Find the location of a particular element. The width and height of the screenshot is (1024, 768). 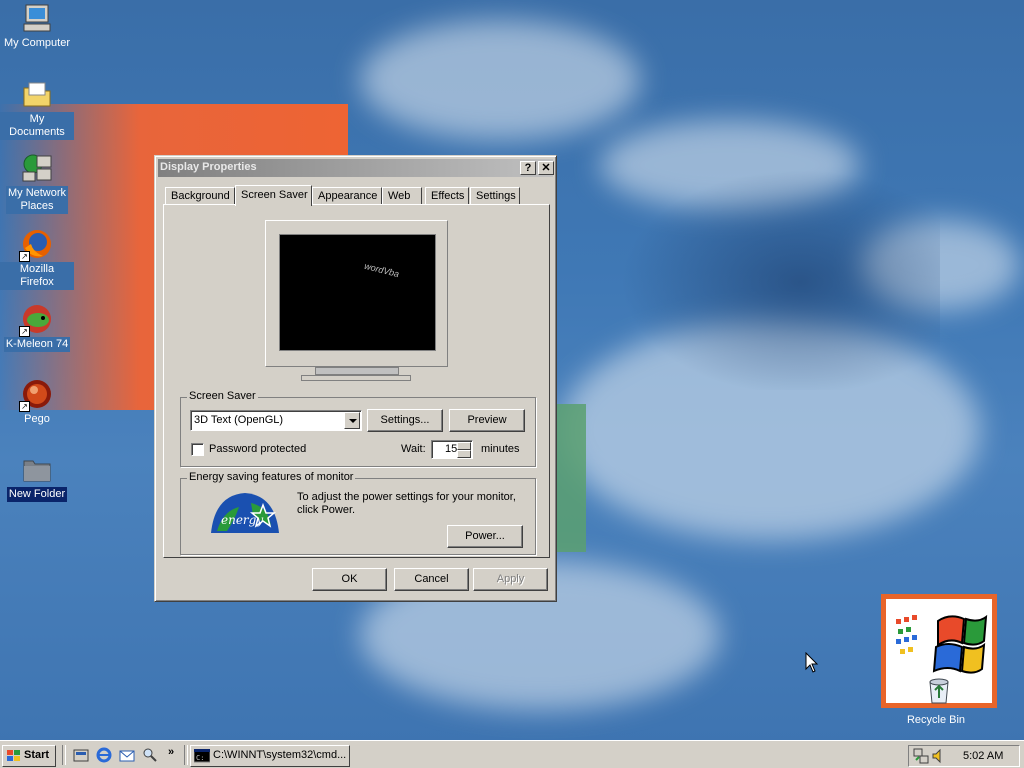

title-bar: Display Properties ? ✕ is located at coordinates (356, 168).